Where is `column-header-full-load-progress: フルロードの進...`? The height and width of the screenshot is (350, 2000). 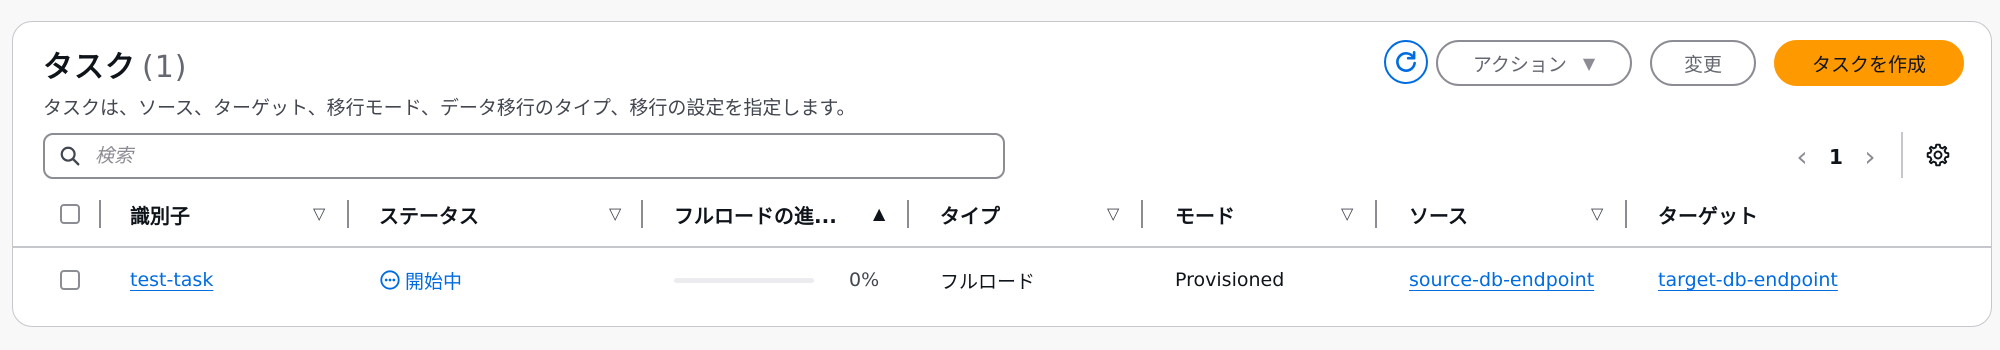 column-header-full-load-progress: フルロードの進... is located at coordinates (755, 214).